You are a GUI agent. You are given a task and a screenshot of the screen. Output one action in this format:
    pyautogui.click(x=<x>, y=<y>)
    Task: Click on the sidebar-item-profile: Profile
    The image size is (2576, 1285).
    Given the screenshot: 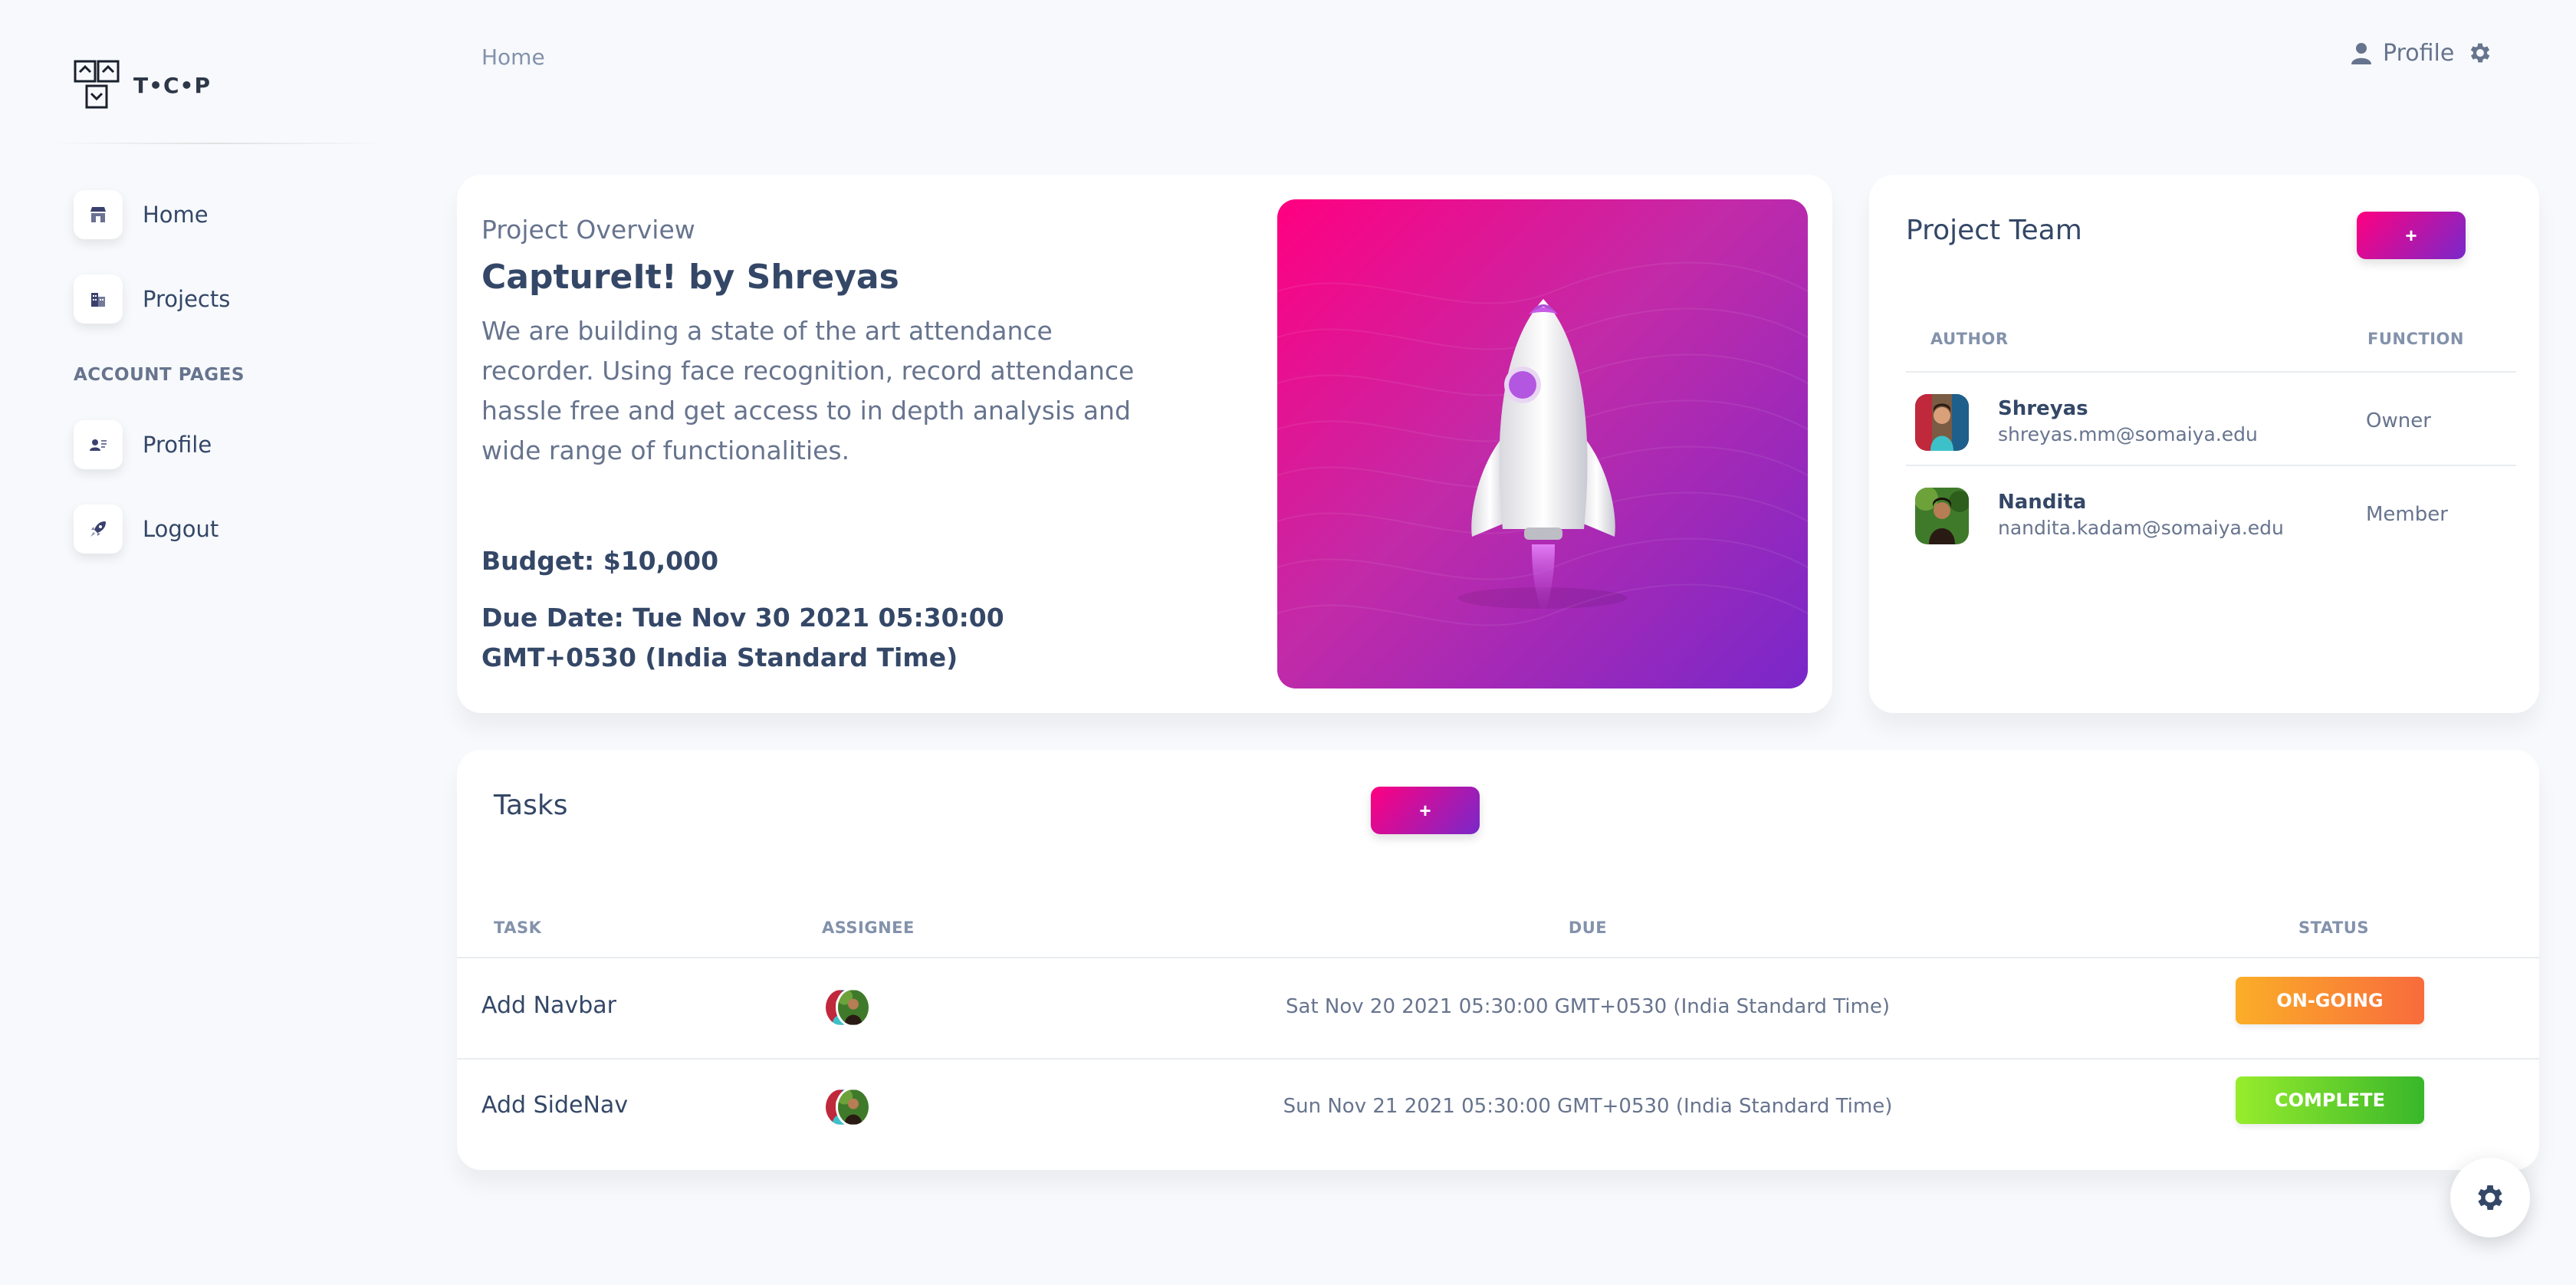 What is the action you would take?
    pyautogui.click(x=143, y=444)
    